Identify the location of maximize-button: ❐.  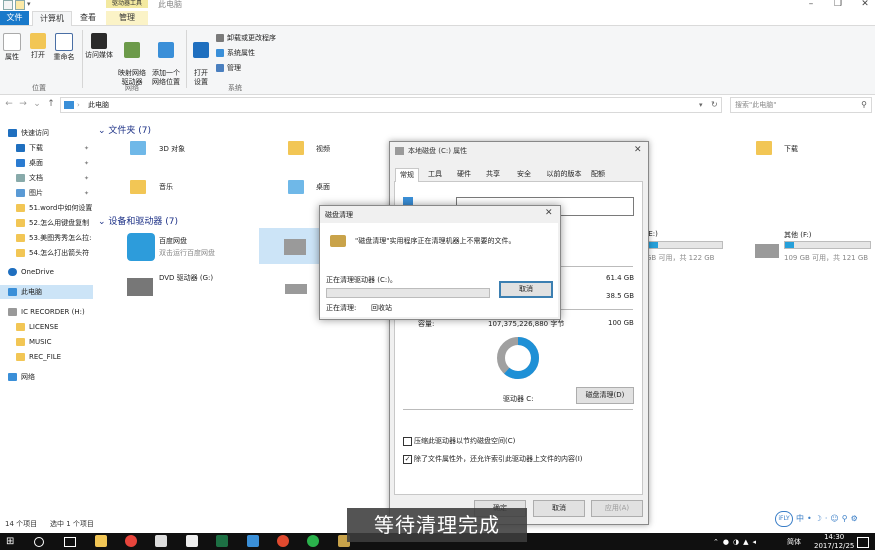
(838, 4).